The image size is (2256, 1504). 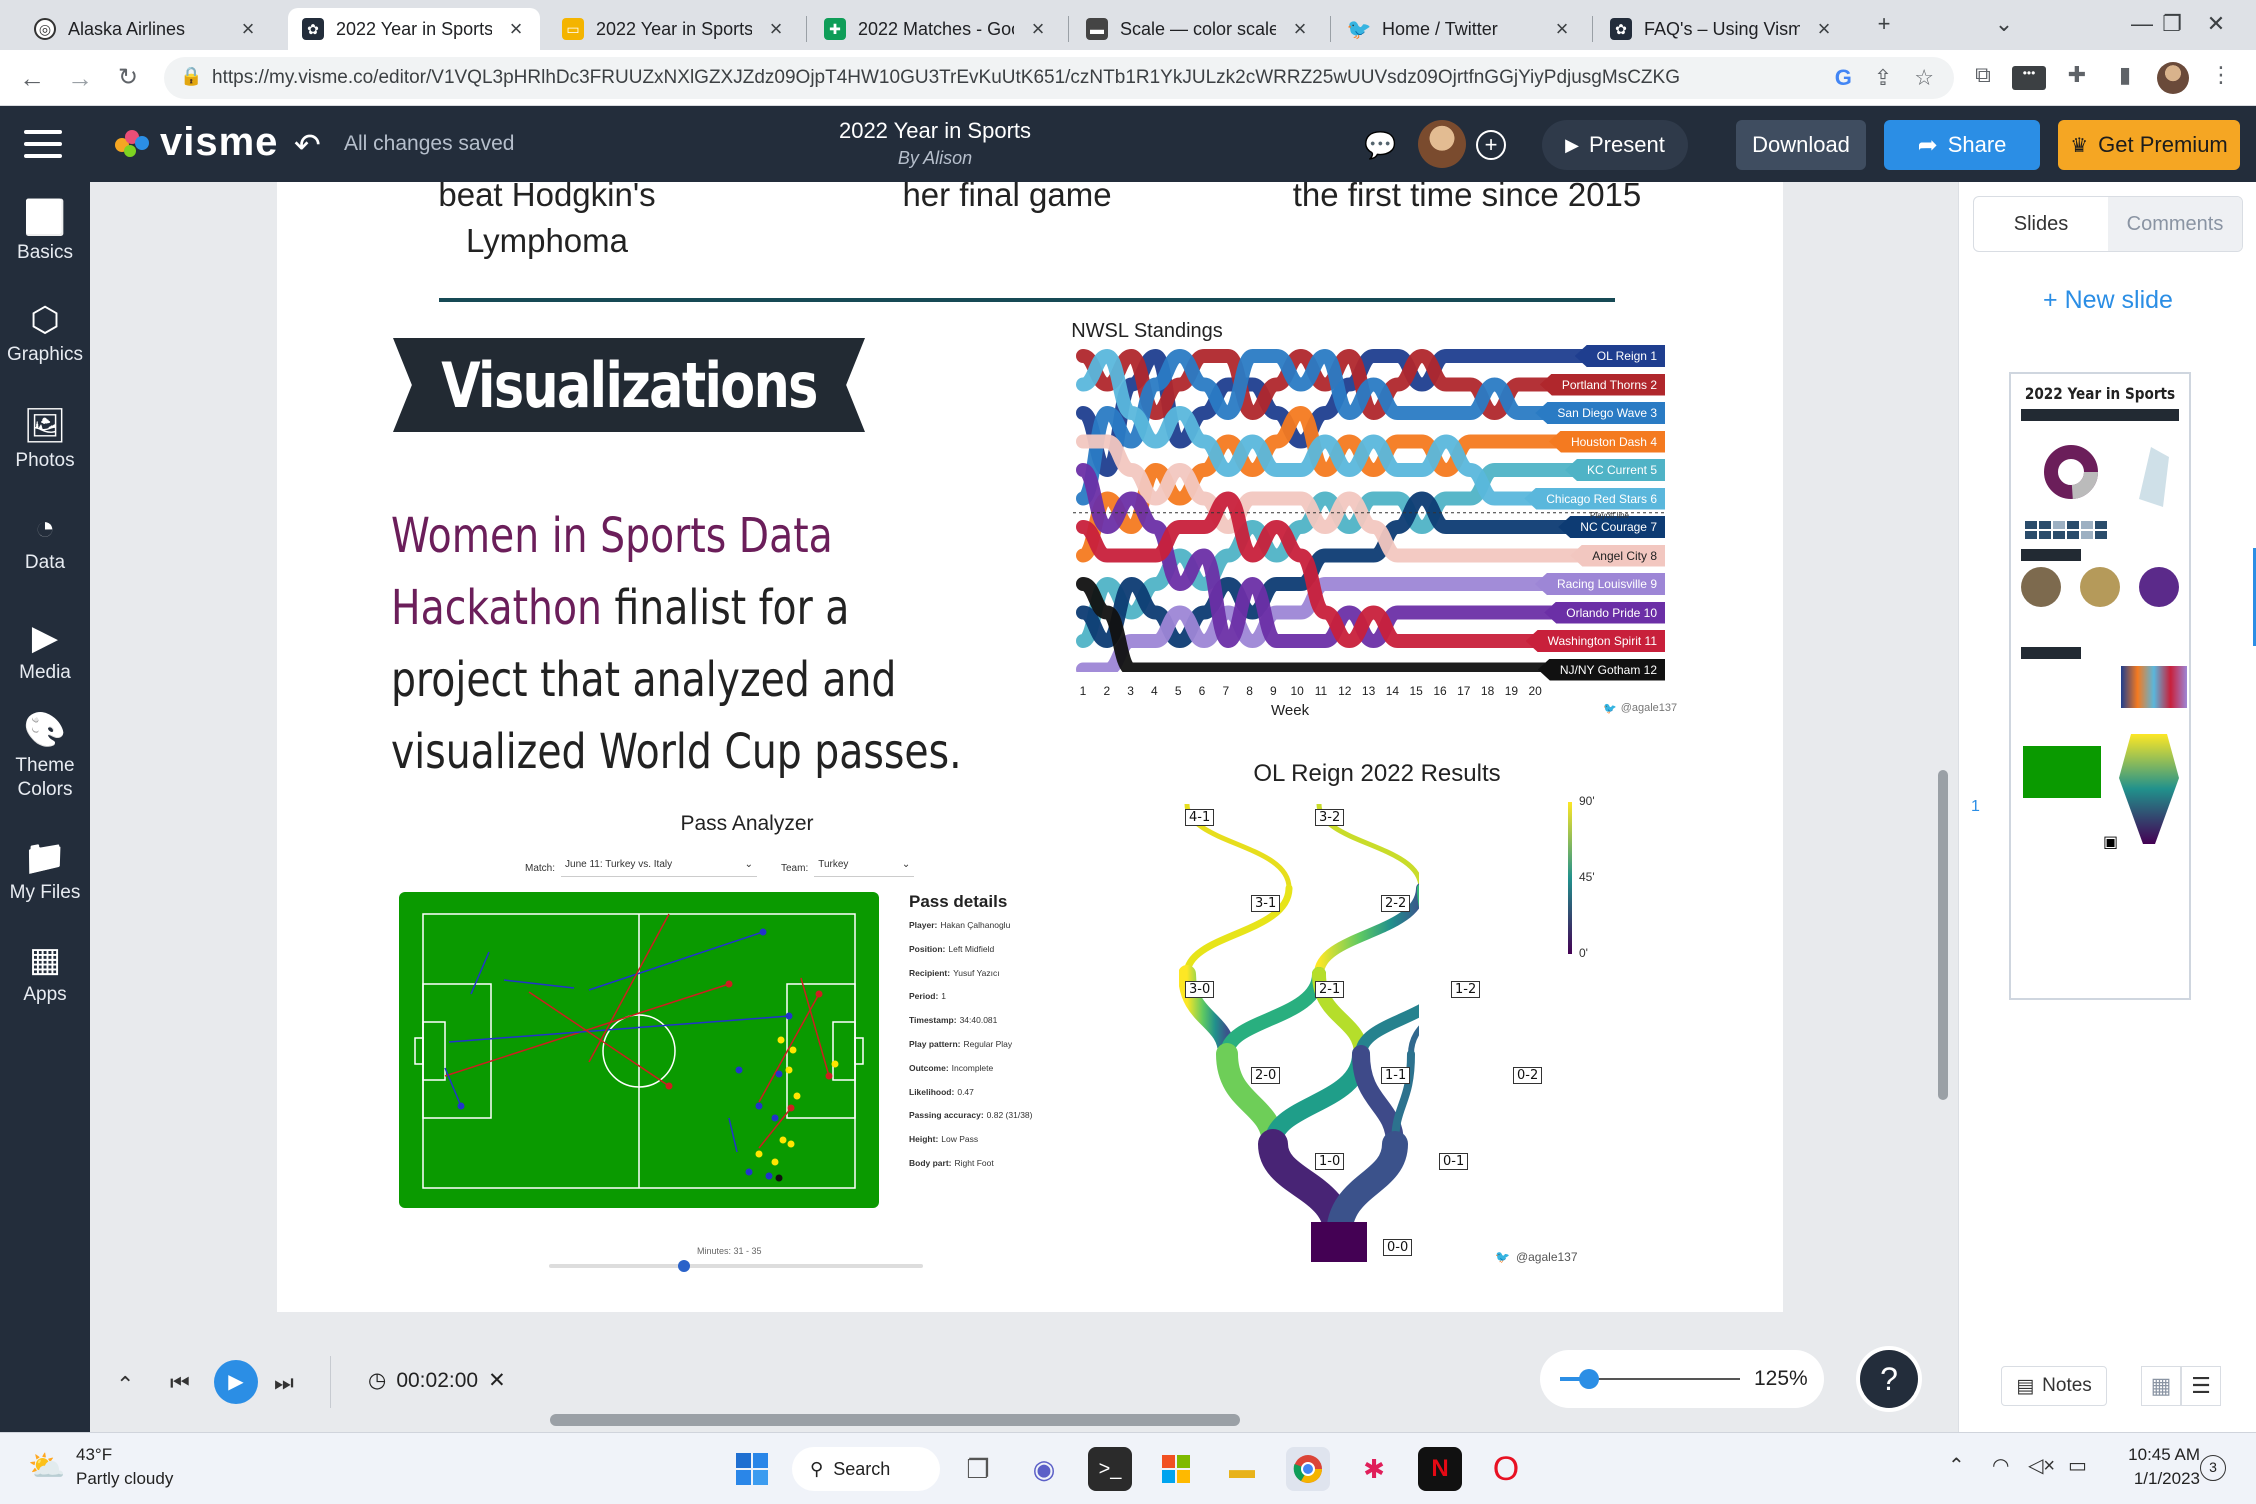 What do you see at coordinates (1650, 1379) in the screenshot?
I see `zoom-slider` at bounding box center [1650, 1379].